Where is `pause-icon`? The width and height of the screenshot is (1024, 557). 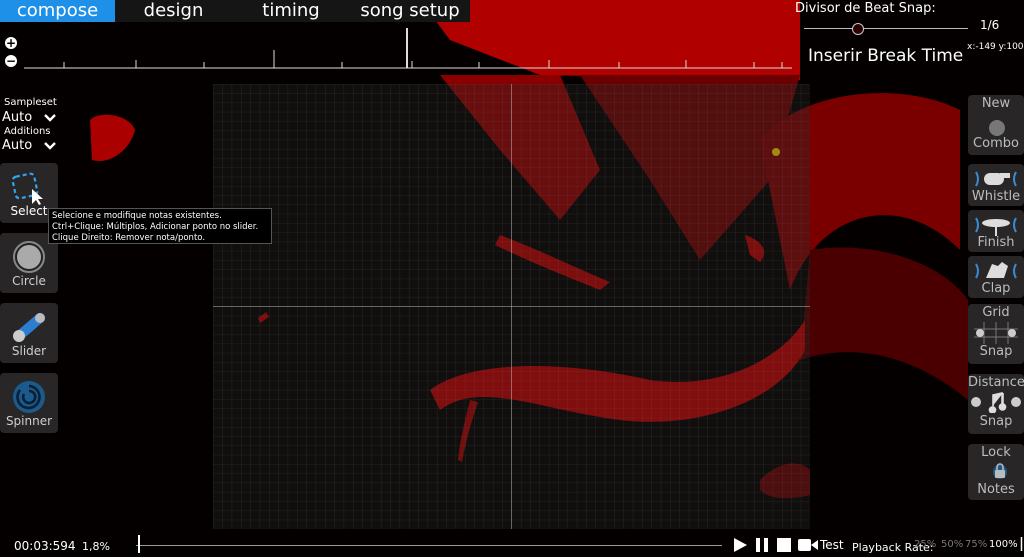
pause-icon is located at coordinates (762, 545).